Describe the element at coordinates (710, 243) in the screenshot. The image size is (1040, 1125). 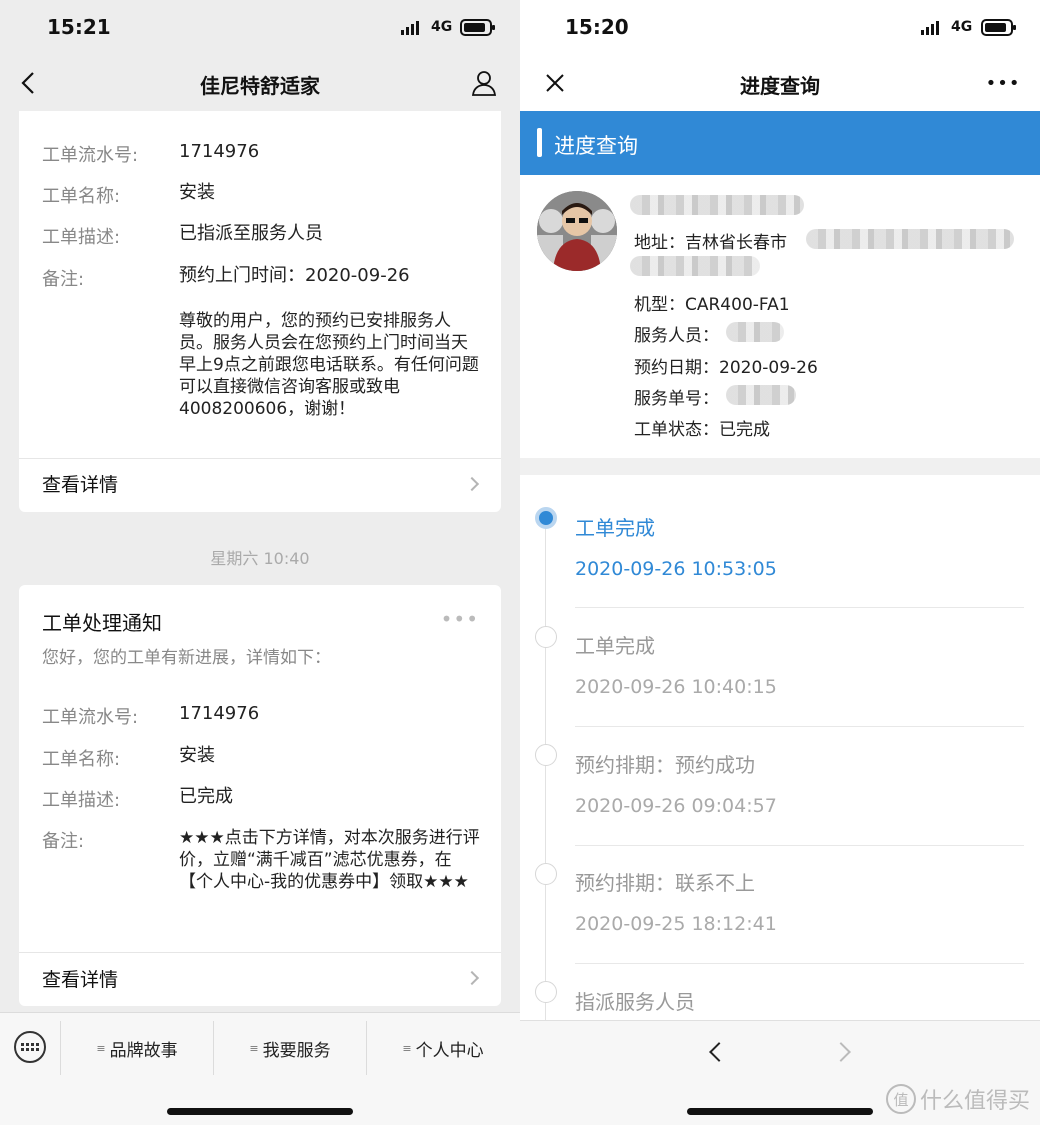
I see `address-label: 地址：吉林省长春市` at that location.